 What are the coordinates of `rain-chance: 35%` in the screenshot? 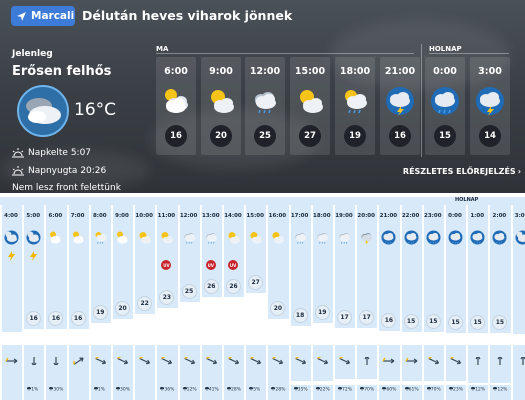 It's located at (300, 389).